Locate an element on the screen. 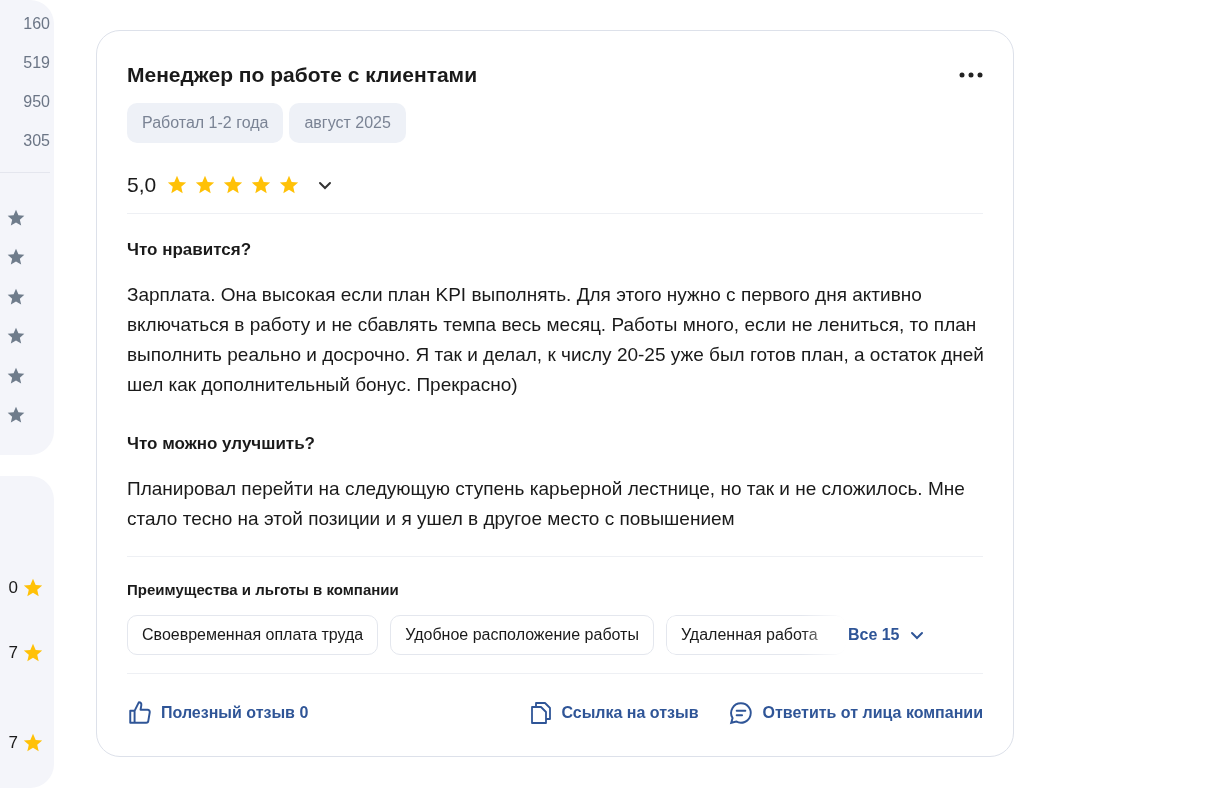 The height and width of the screenshot is (789, 1207). rating-value: 5,0 is located at coordinates (142, 185).